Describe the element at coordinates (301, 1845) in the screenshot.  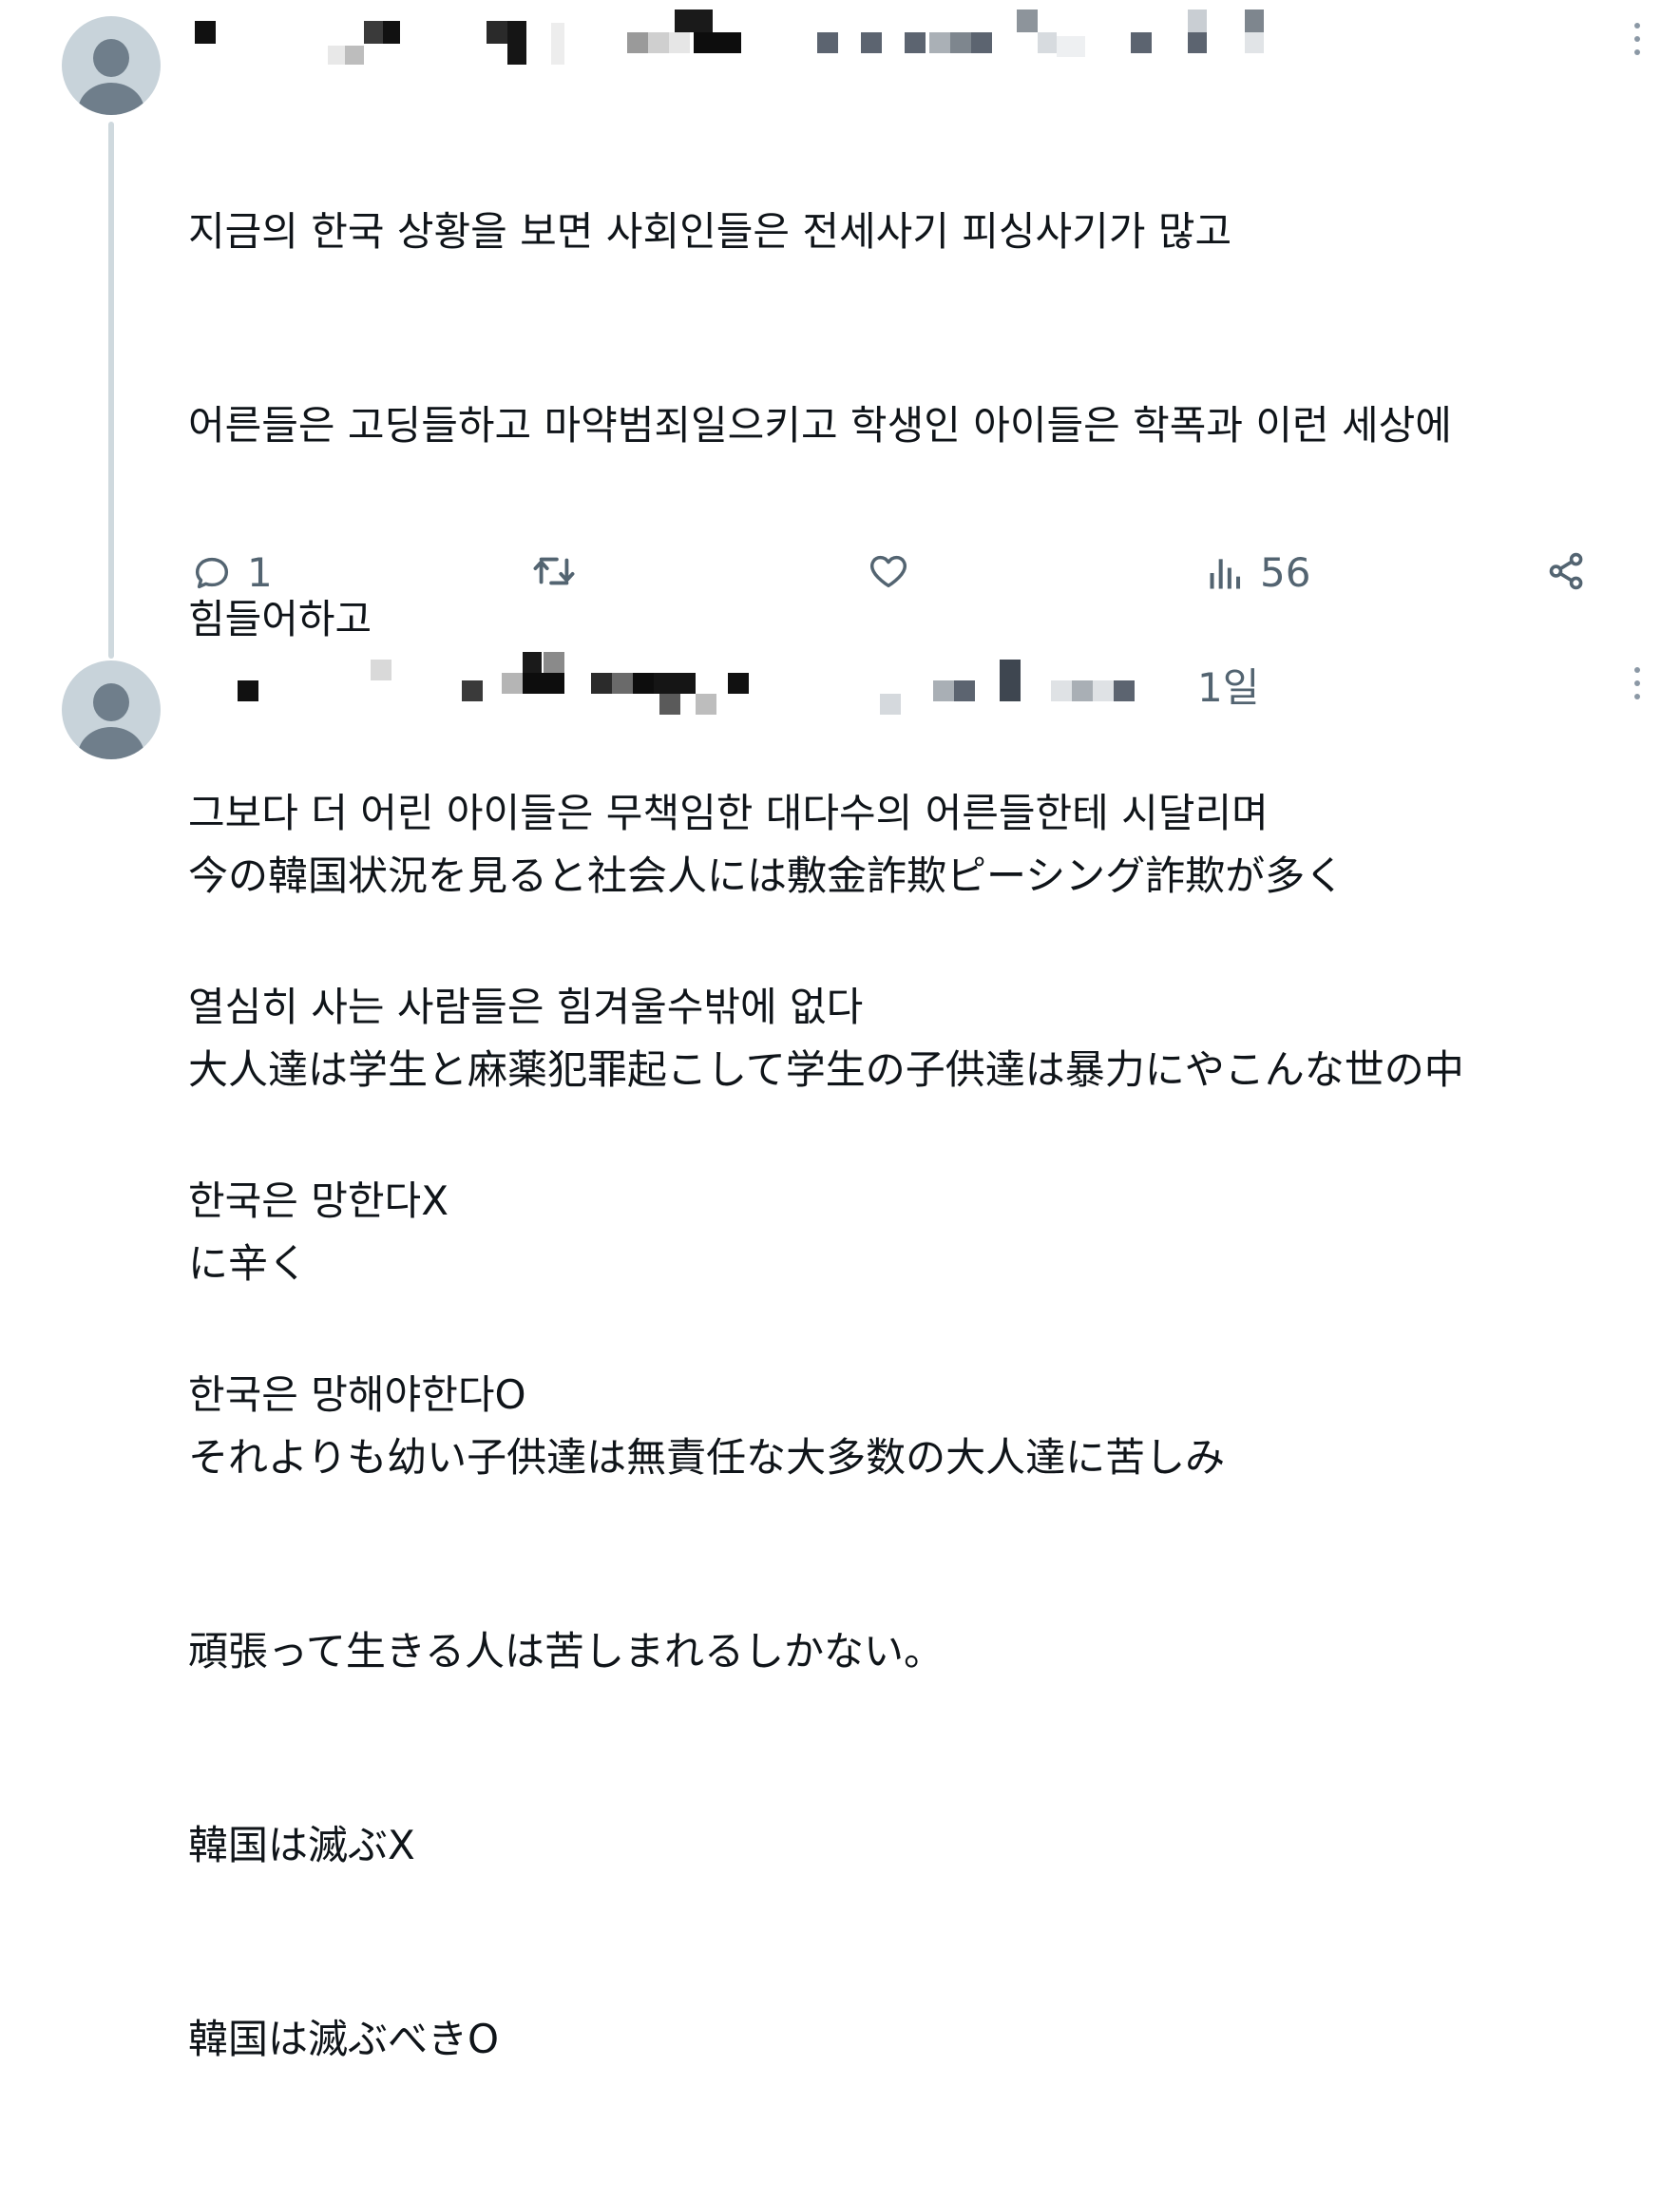
I see `tweet-text-line: 韓国は滅ぶX` at that location.